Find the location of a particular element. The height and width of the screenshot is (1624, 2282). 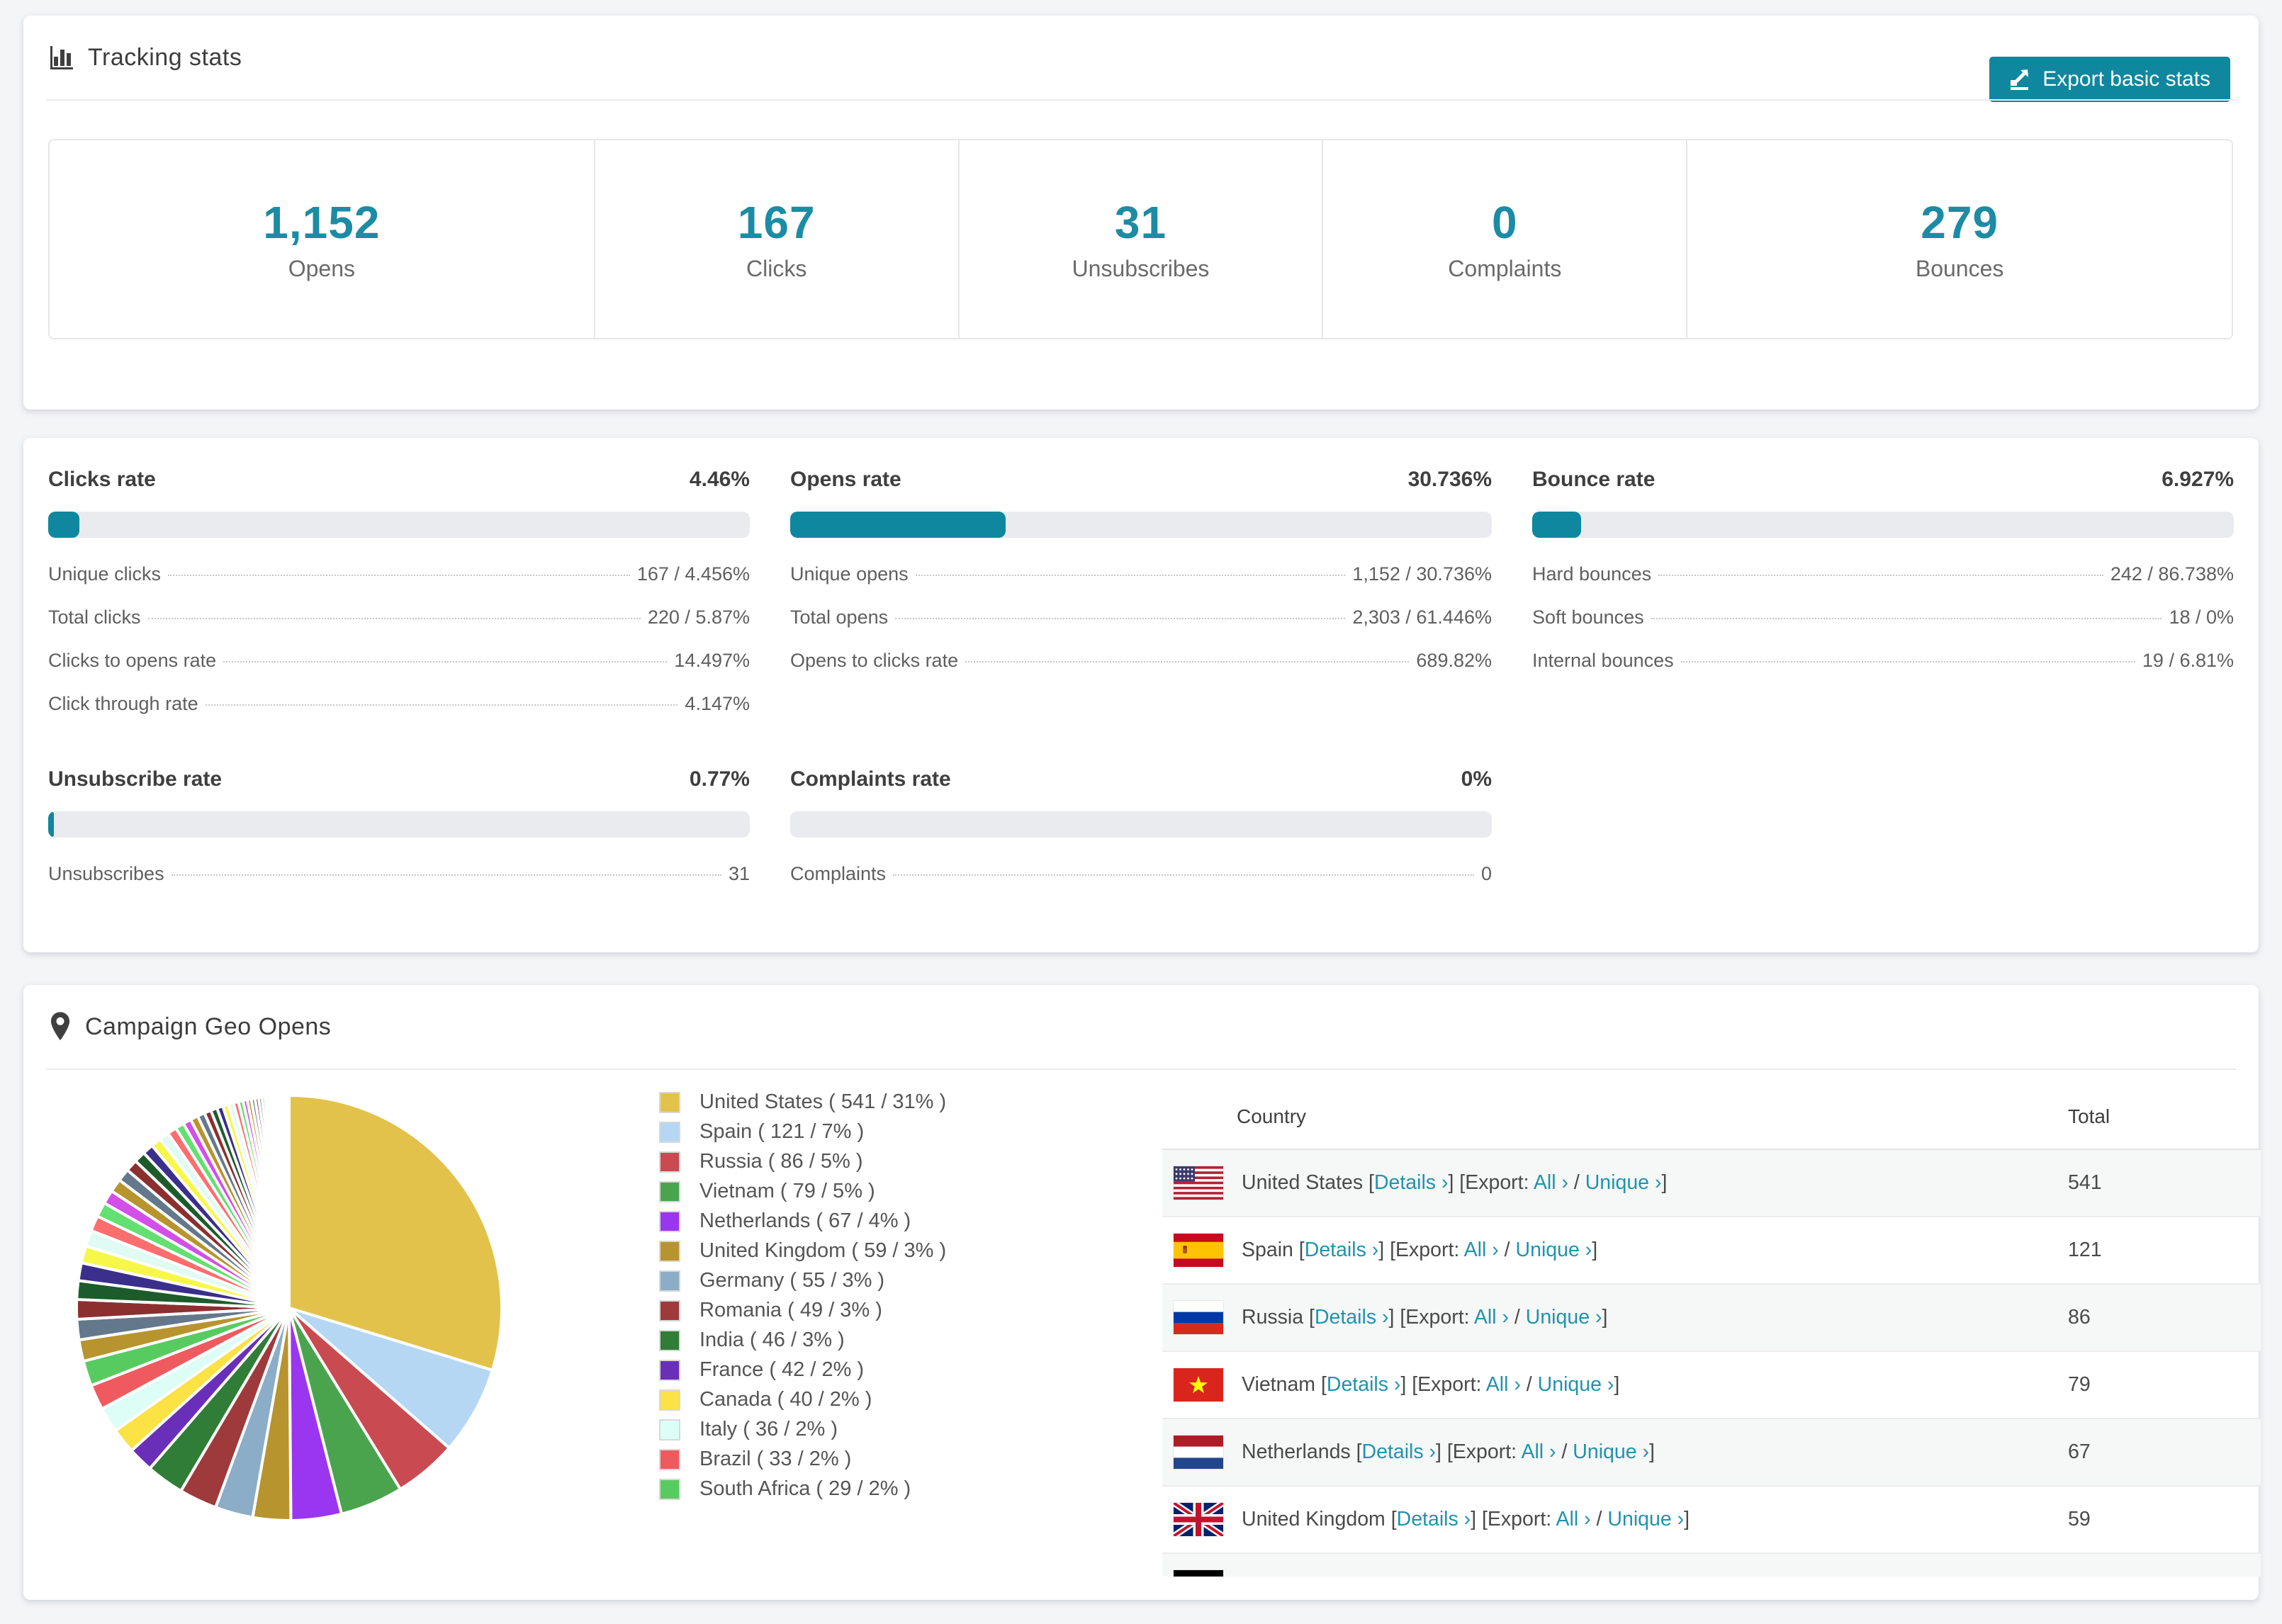

stat-line: Opens to clicks rate 689.82% is located at coordinates (1141, 661).